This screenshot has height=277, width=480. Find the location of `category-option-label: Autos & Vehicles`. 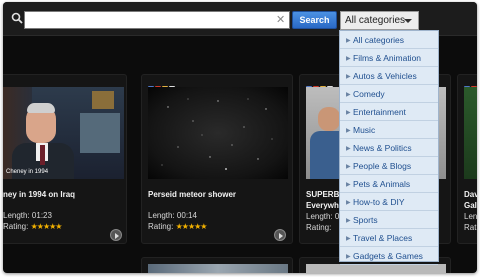

category-option-label: Autos & Vehicles is located at coordinates (385, 76).